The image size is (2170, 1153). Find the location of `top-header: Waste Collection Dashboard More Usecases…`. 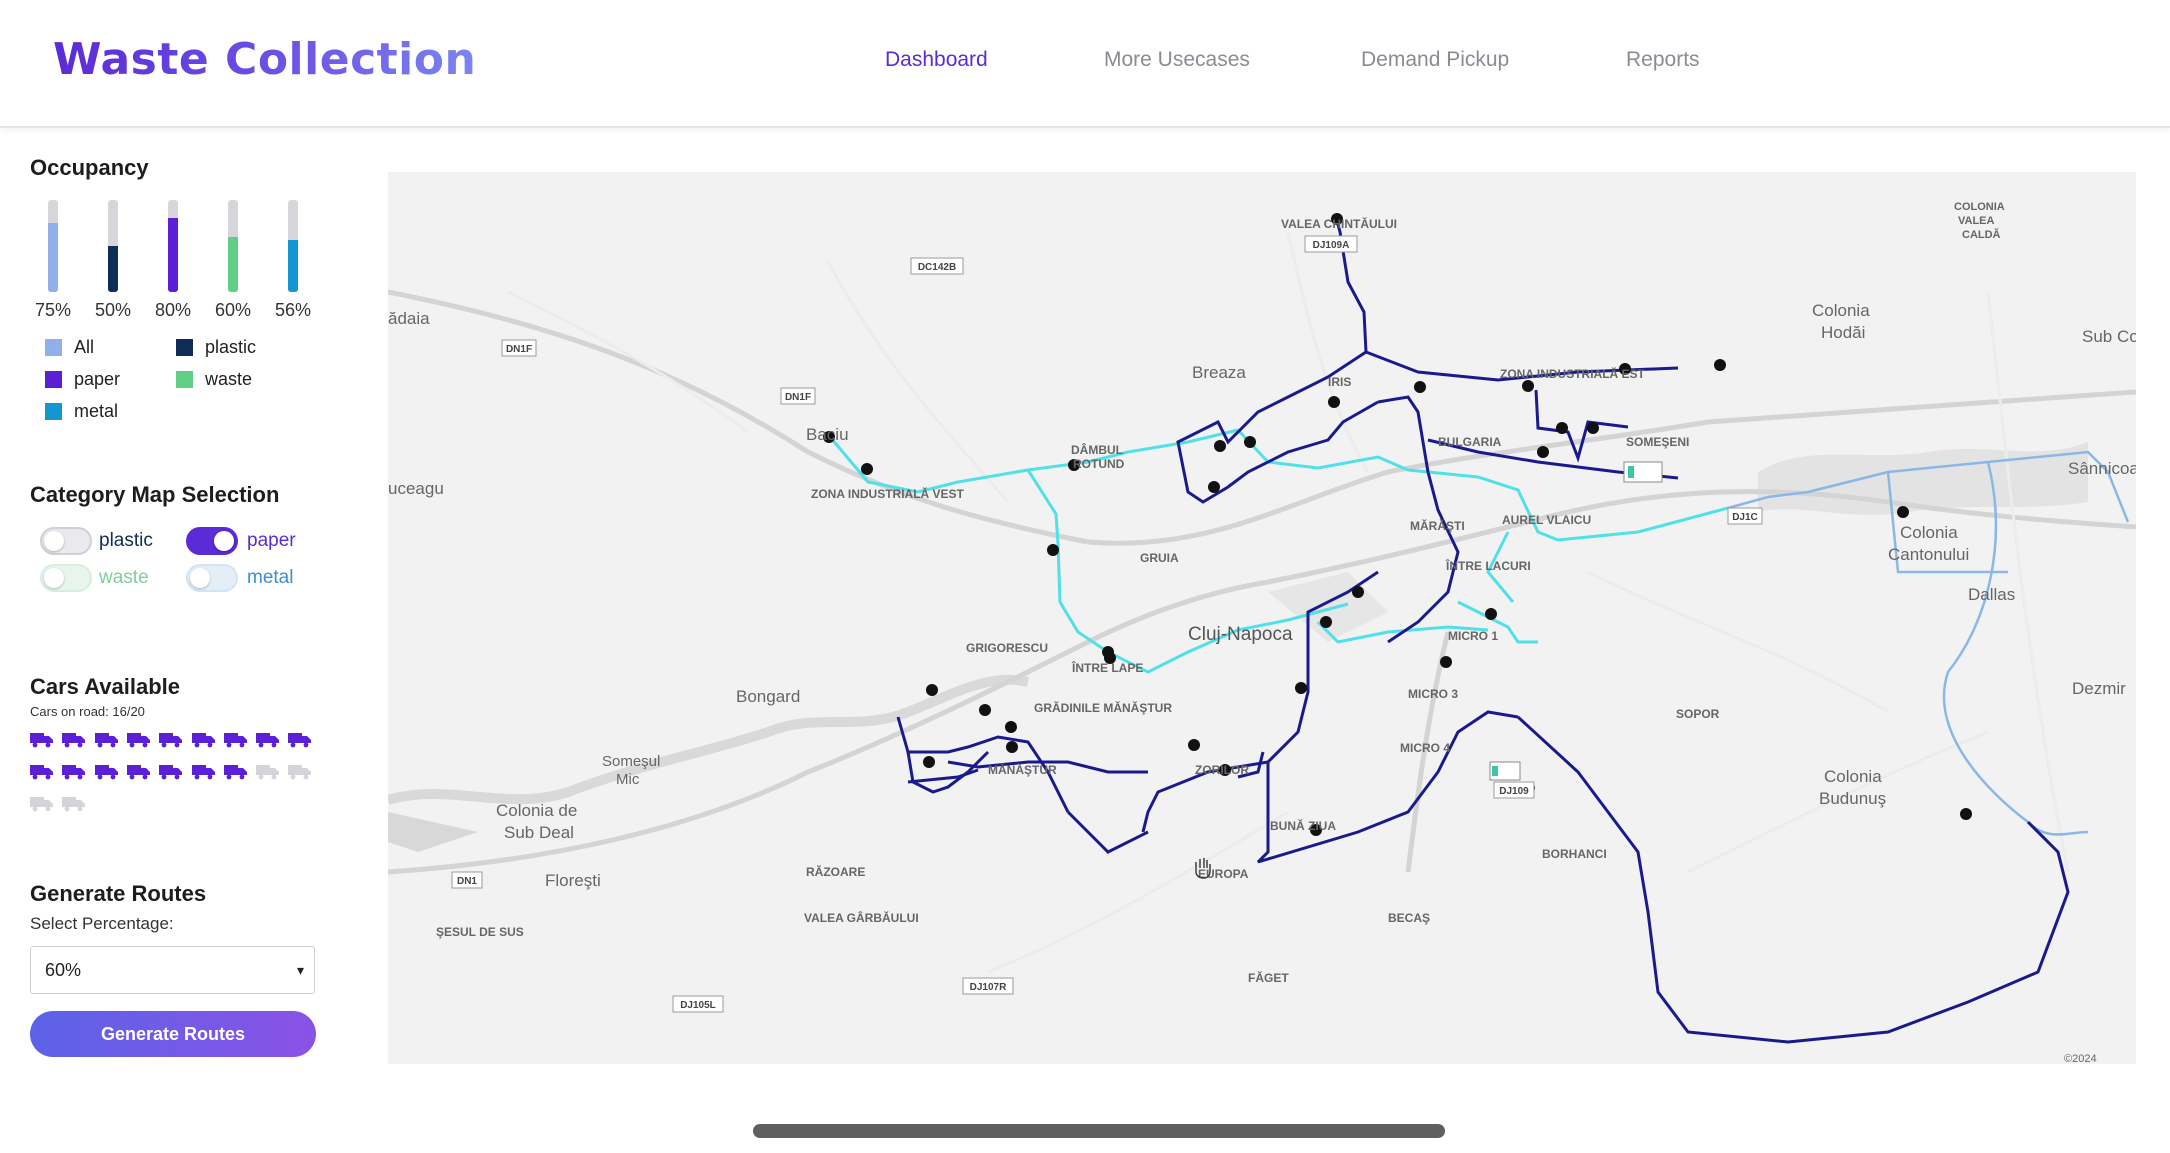

top-header: Waste Collection Dashboard More Usecases… is located at coordinates (1085, 64).